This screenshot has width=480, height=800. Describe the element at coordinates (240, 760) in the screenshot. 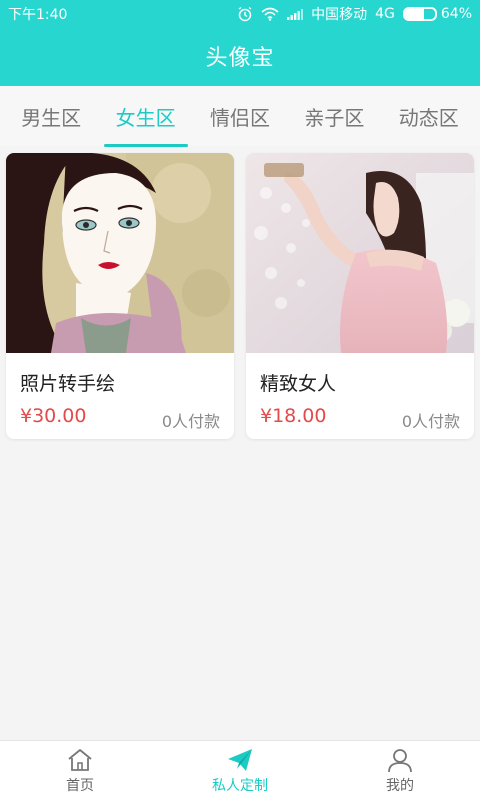

I see `paper-plane-icon` at that location.